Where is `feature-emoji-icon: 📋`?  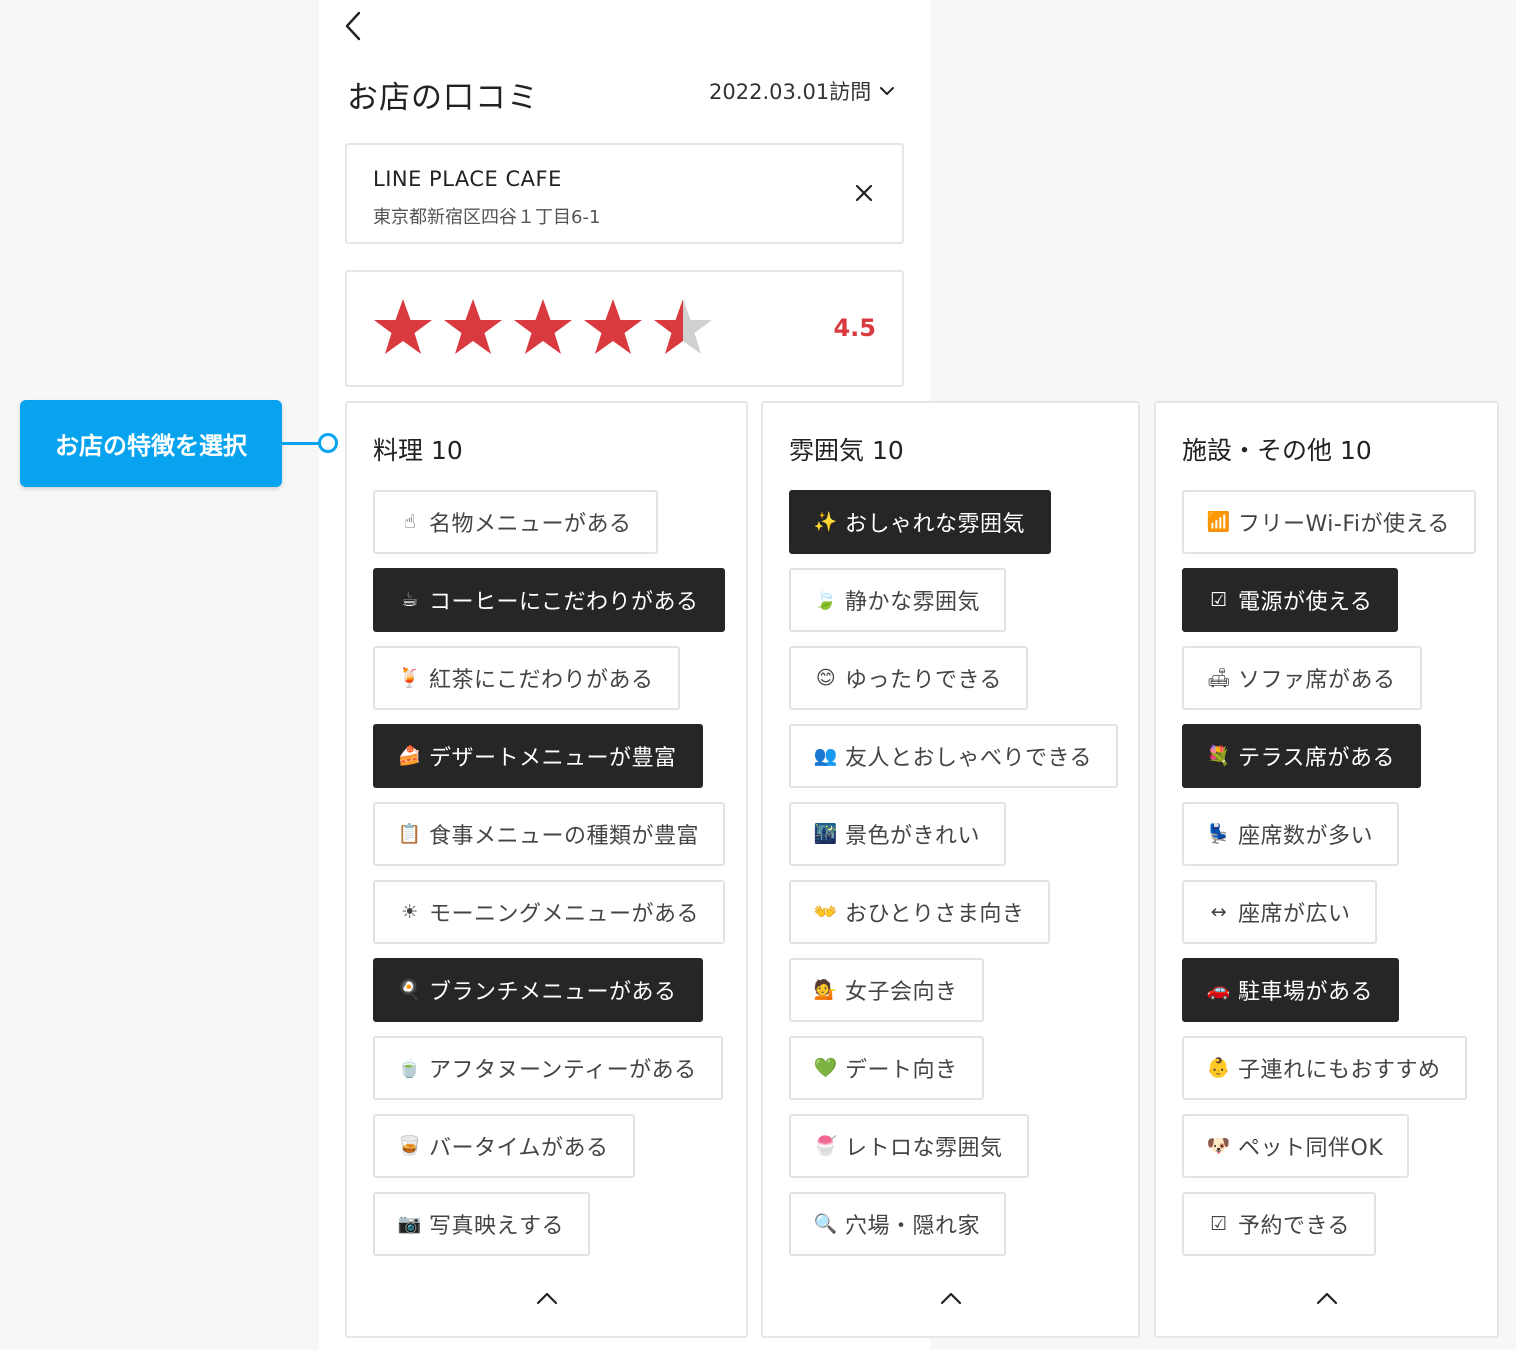 feature-emoji-icon: 📋 is located at coordinates (410, 833).